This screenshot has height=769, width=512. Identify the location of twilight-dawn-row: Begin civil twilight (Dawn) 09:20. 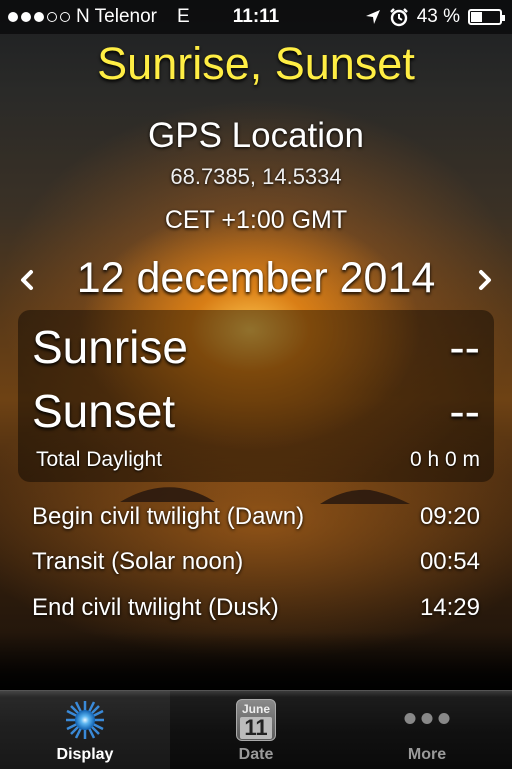
(256, 517).